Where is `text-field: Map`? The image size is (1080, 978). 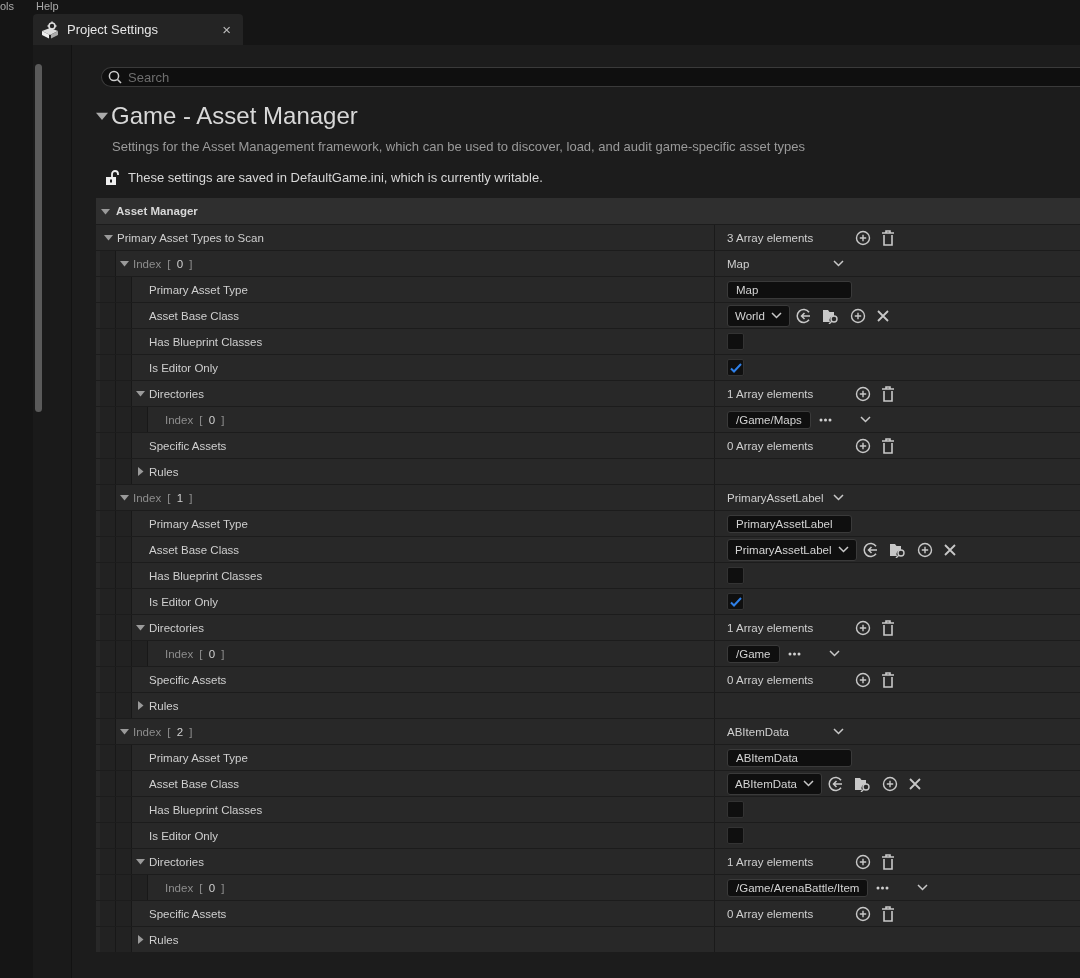
text-field: Map is located at coordinates (789, 289).